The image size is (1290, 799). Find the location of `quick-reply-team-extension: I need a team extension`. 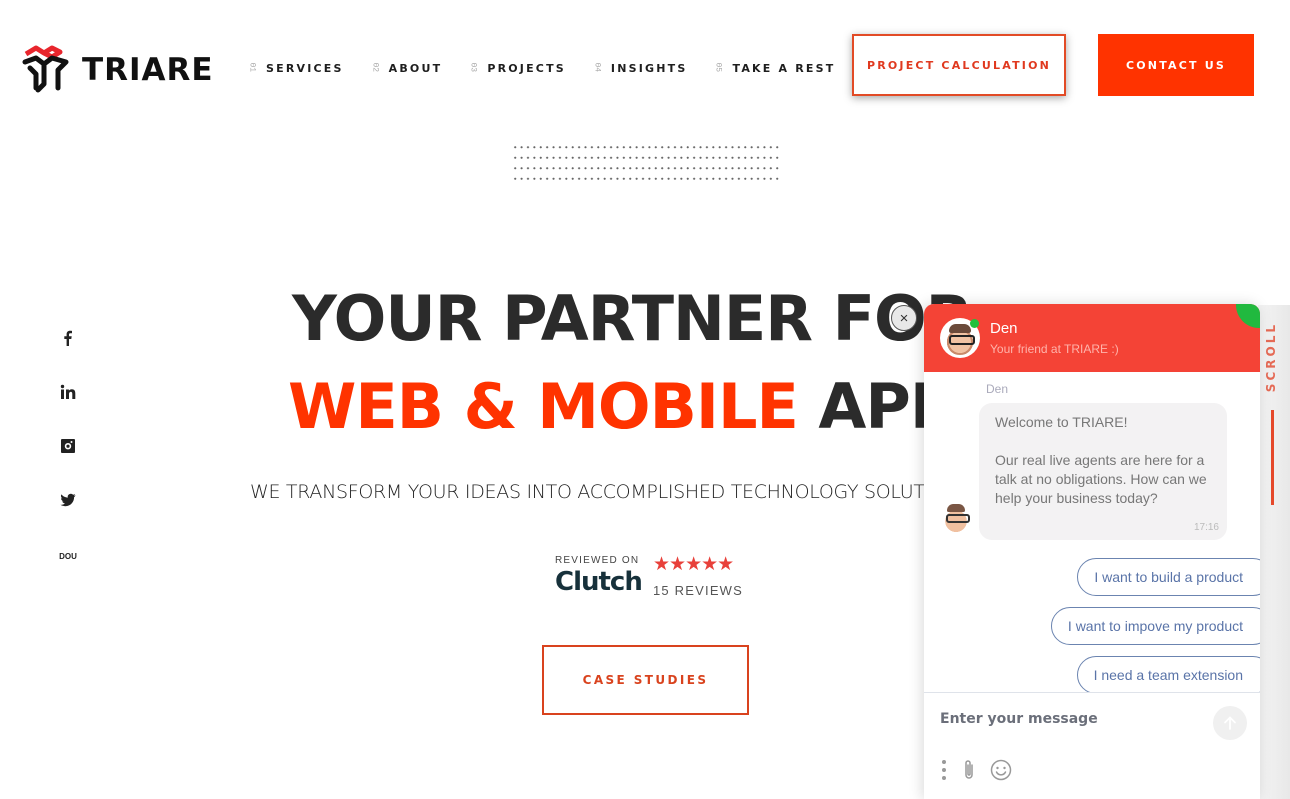

quick-reply-team-extension: I need a team extension is located at coordinates (1168, 675).